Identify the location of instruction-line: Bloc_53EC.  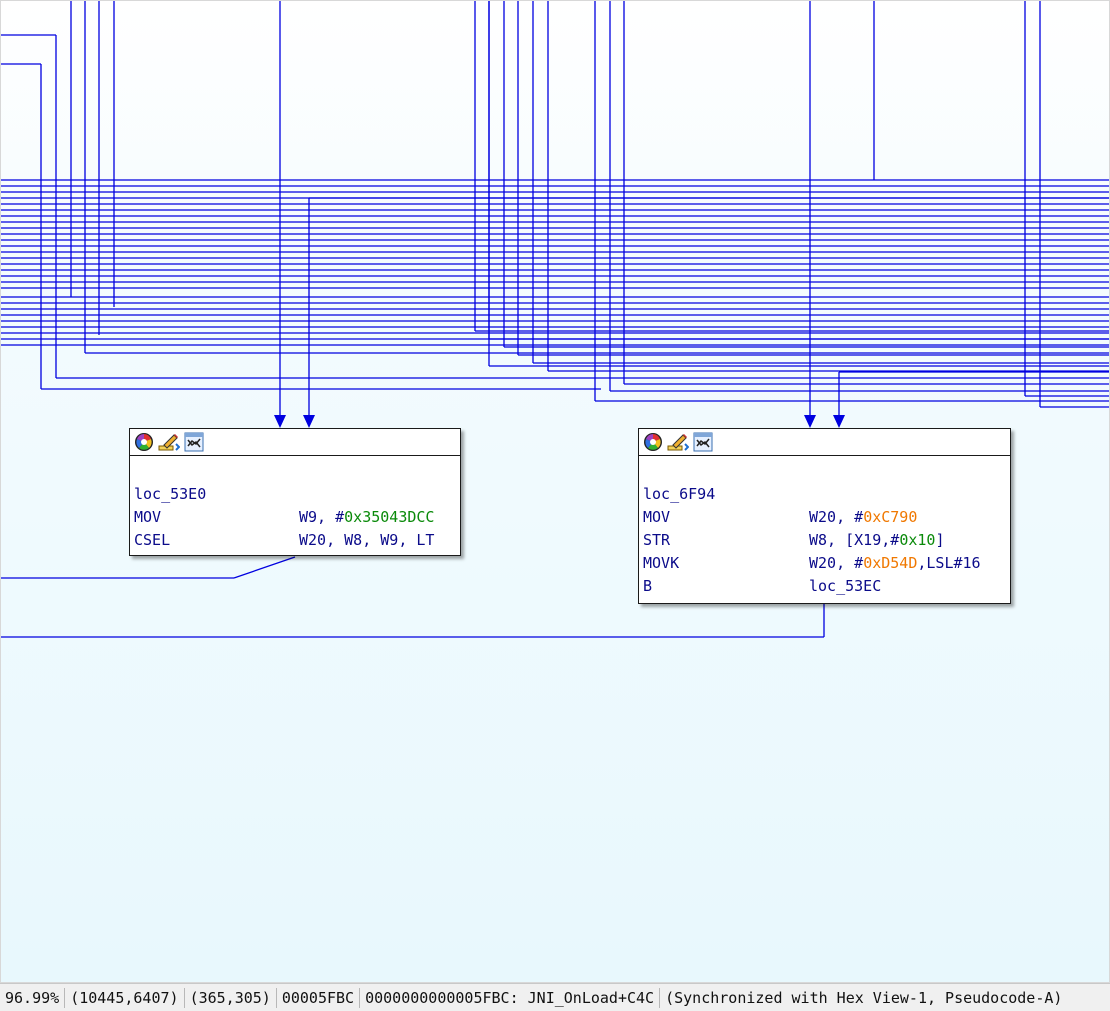
(826, 586).